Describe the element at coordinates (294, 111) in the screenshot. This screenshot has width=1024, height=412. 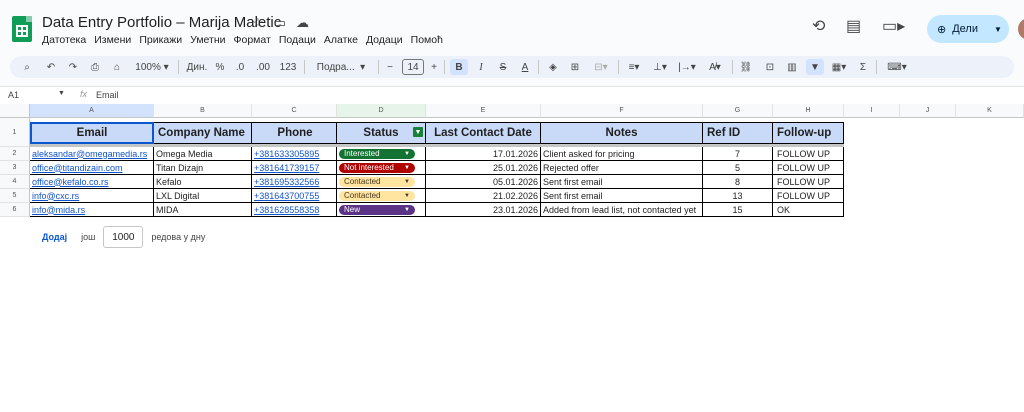
I see `column-header: C` at that location.